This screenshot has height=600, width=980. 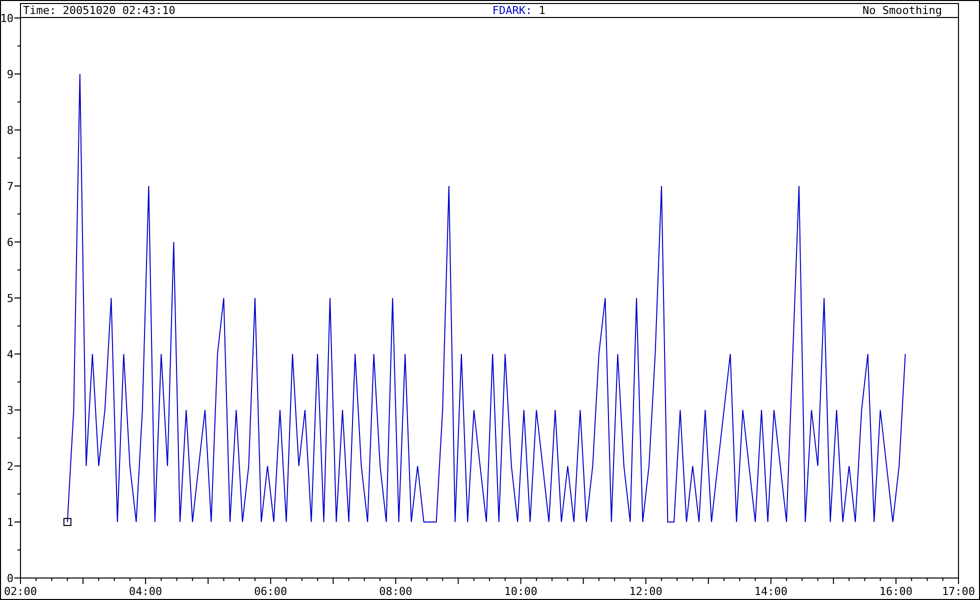 What do you see at coordinates (395, 591) in the screenshot?
I see `x-tick-label: 08:00` at bounding box center [395, 591].